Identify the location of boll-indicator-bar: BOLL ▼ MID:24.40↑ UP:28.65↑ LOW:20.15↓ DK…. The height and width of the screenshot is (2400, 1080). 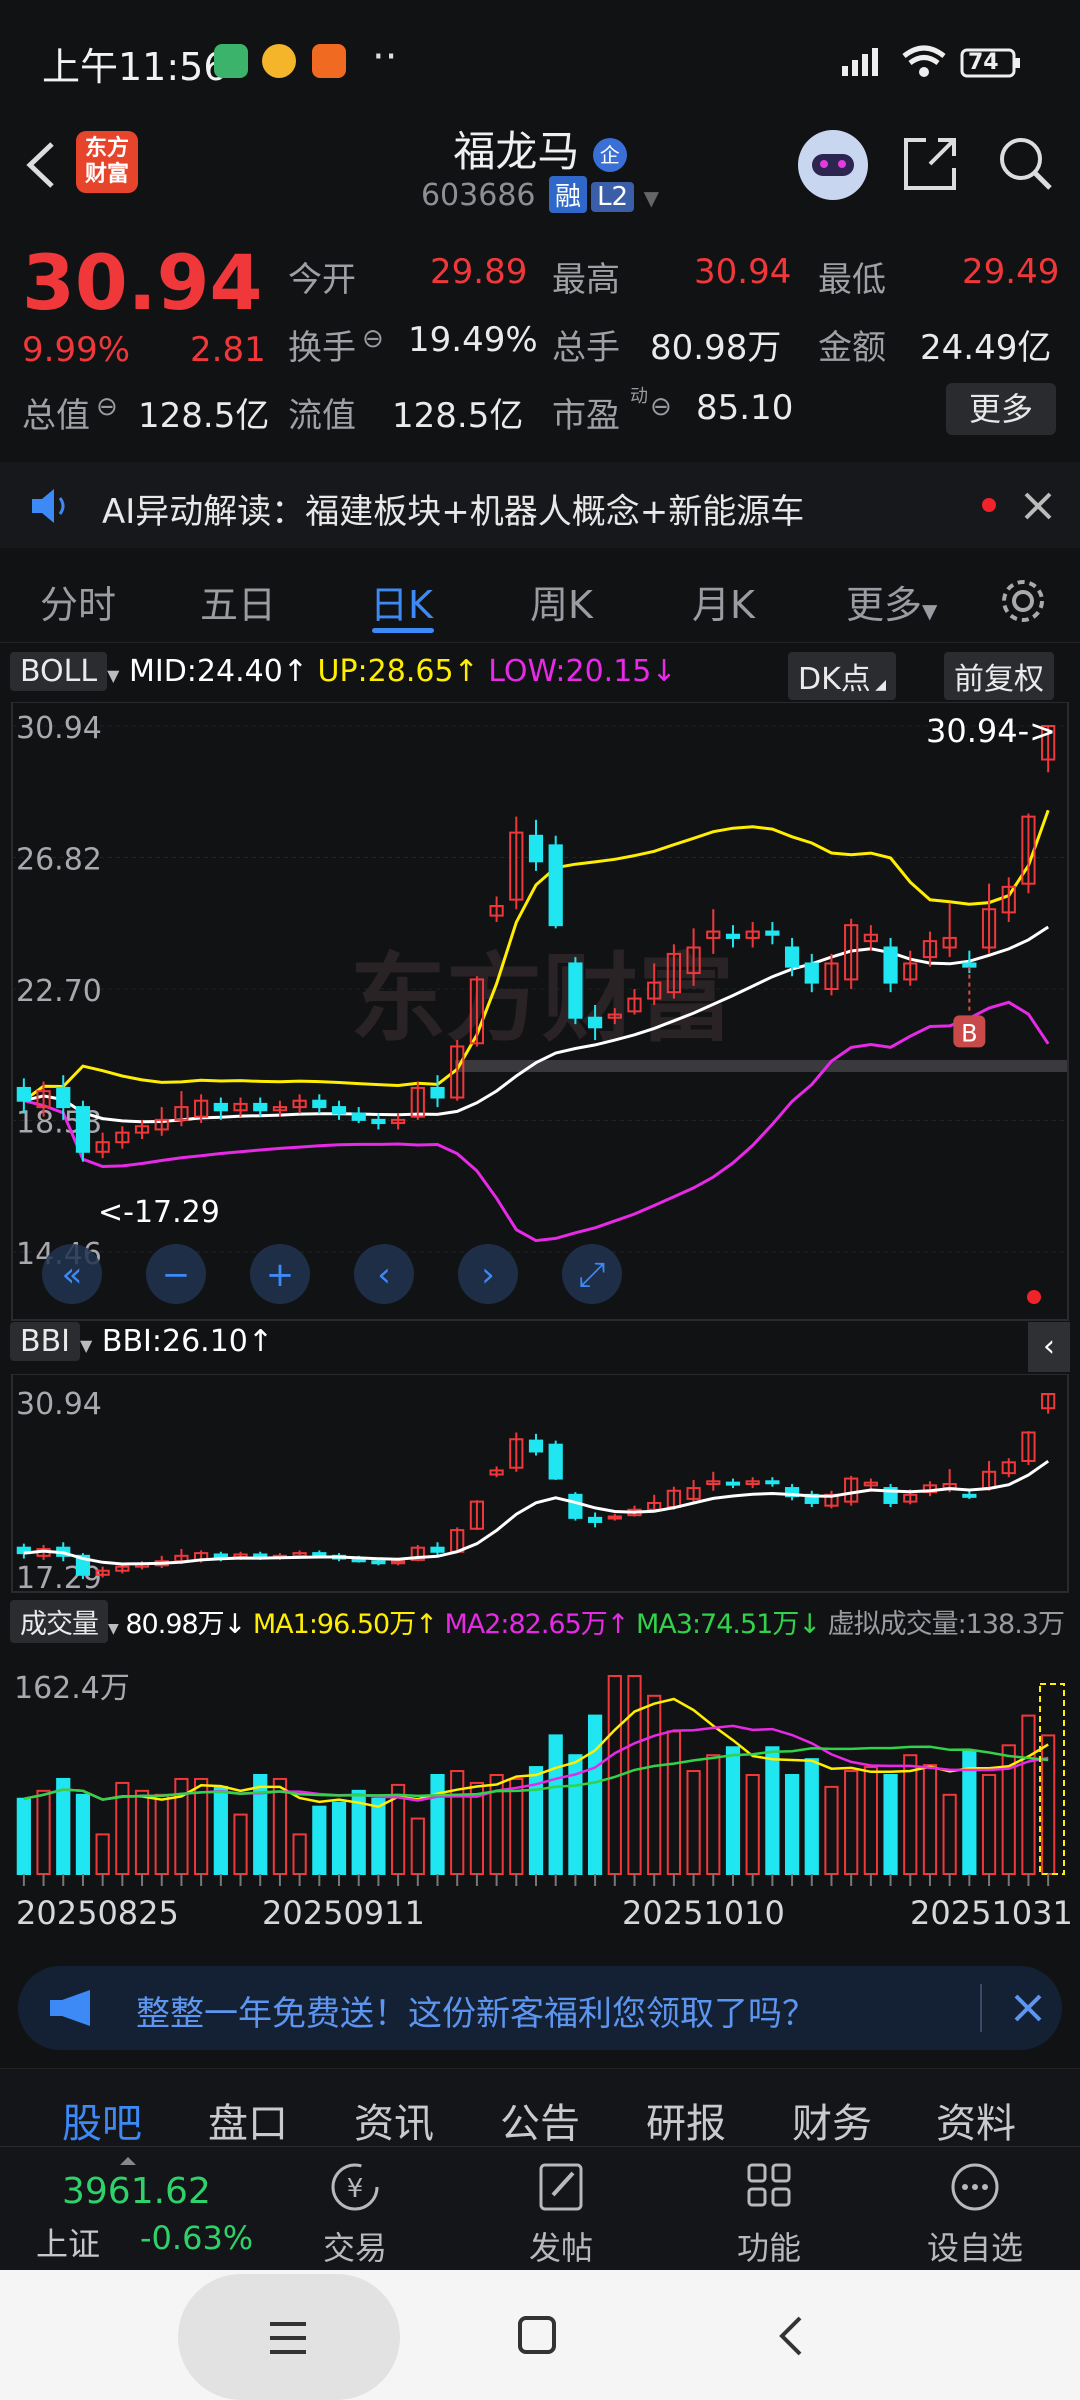
(540, 677).